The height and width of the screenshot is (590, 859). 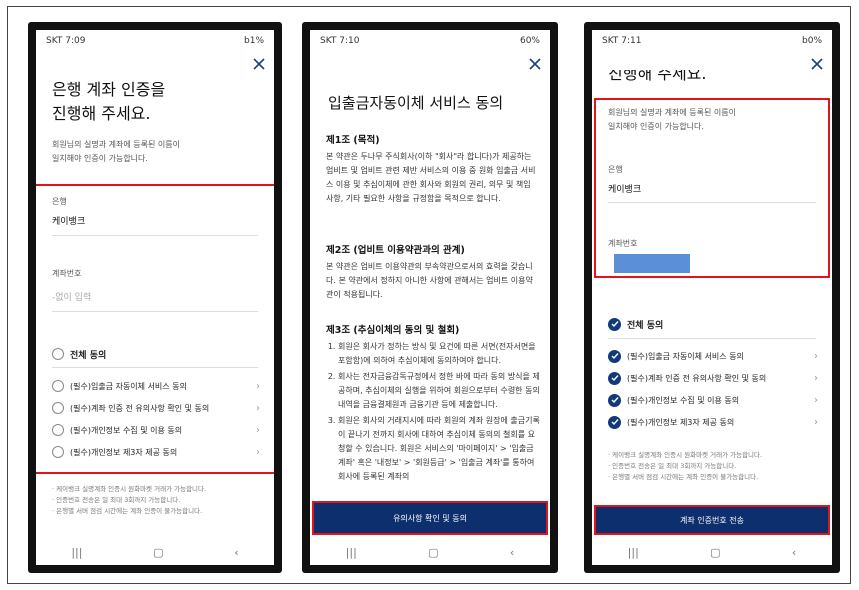 What do you see at coordinates (712, 520) in the screenshot?
I see `send-verification-button: 계좌 인증번호 전송` at bounding box center [712, 520].